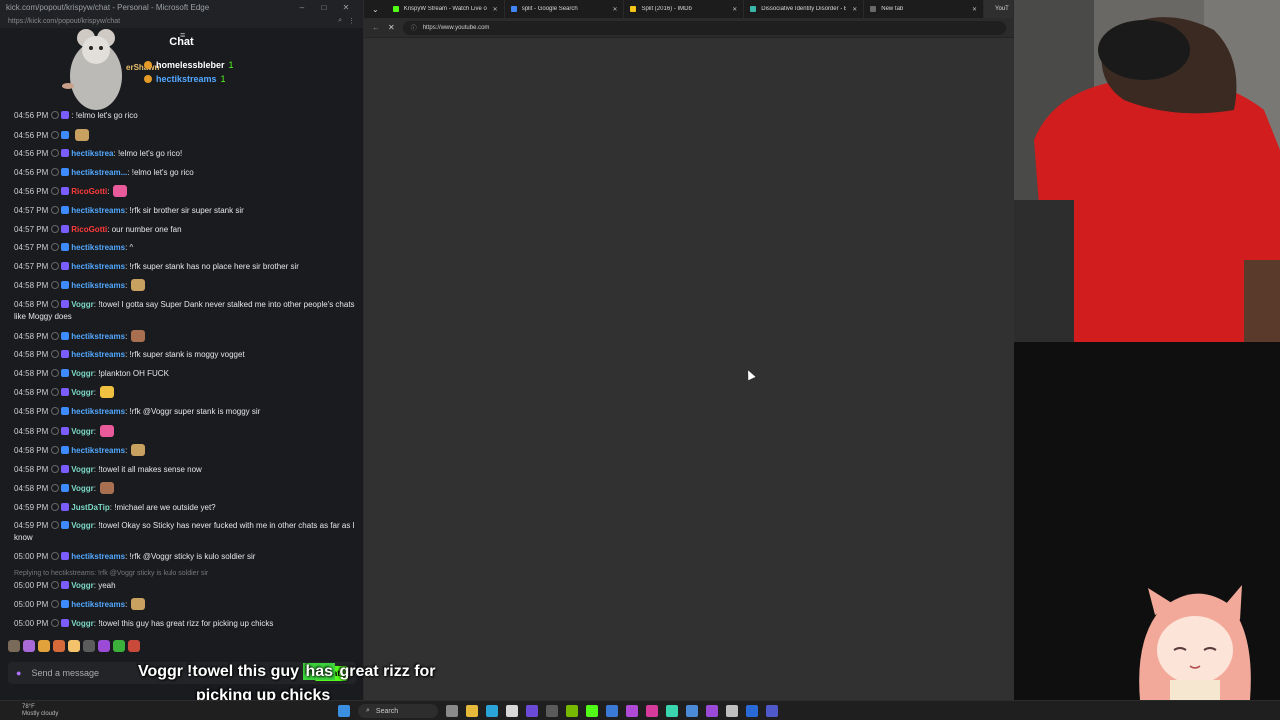 The image size is (1280, 720). Describe the element at coordinates (452, 711) in the screenshot. I see `task-view-icon` at that location.